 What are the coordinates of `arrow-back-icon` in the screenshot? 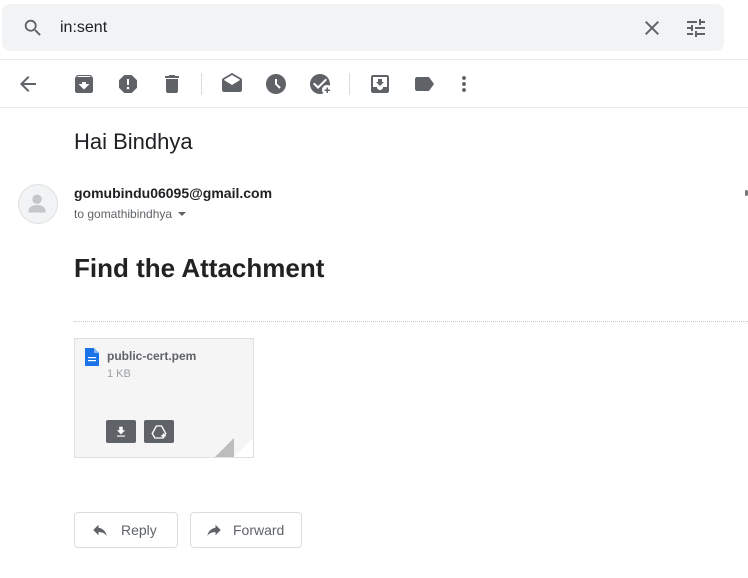 It's located at (28, 84).